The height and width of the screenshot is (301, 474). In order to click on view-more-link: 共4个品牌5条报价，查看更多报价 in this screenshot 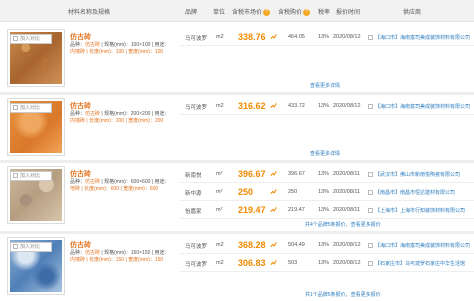, I will do `click(343, 224)`.